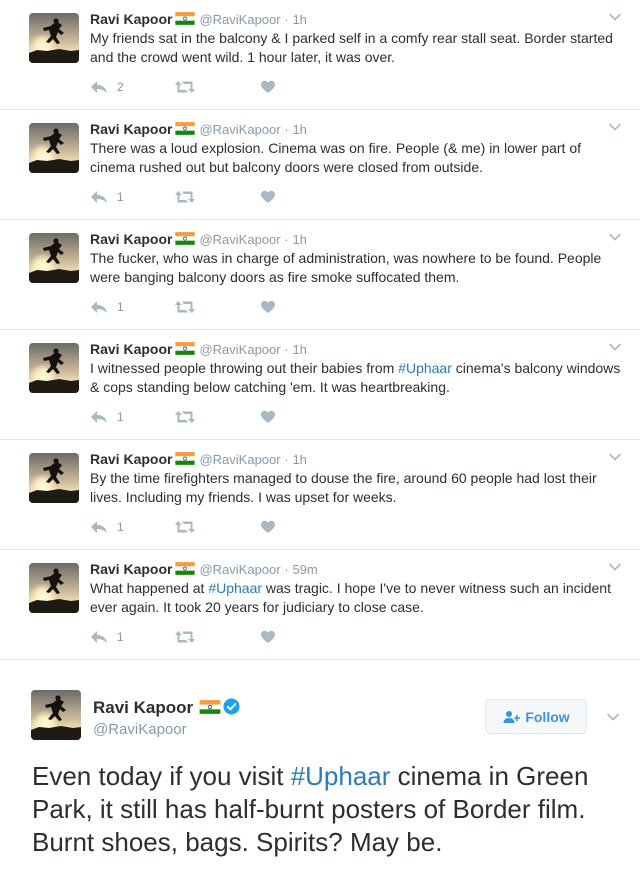 The height and width of the screenshot is (888, 640). I want to click on featured-author-name: Ravi Kapoor, so click(166, 708).